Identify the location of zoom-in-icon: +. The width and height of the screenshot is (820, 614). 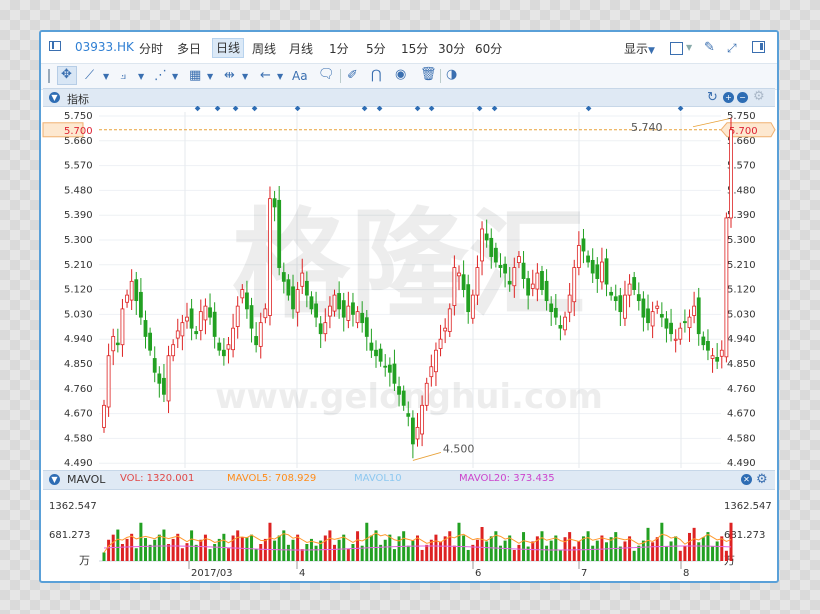
(728, 97).